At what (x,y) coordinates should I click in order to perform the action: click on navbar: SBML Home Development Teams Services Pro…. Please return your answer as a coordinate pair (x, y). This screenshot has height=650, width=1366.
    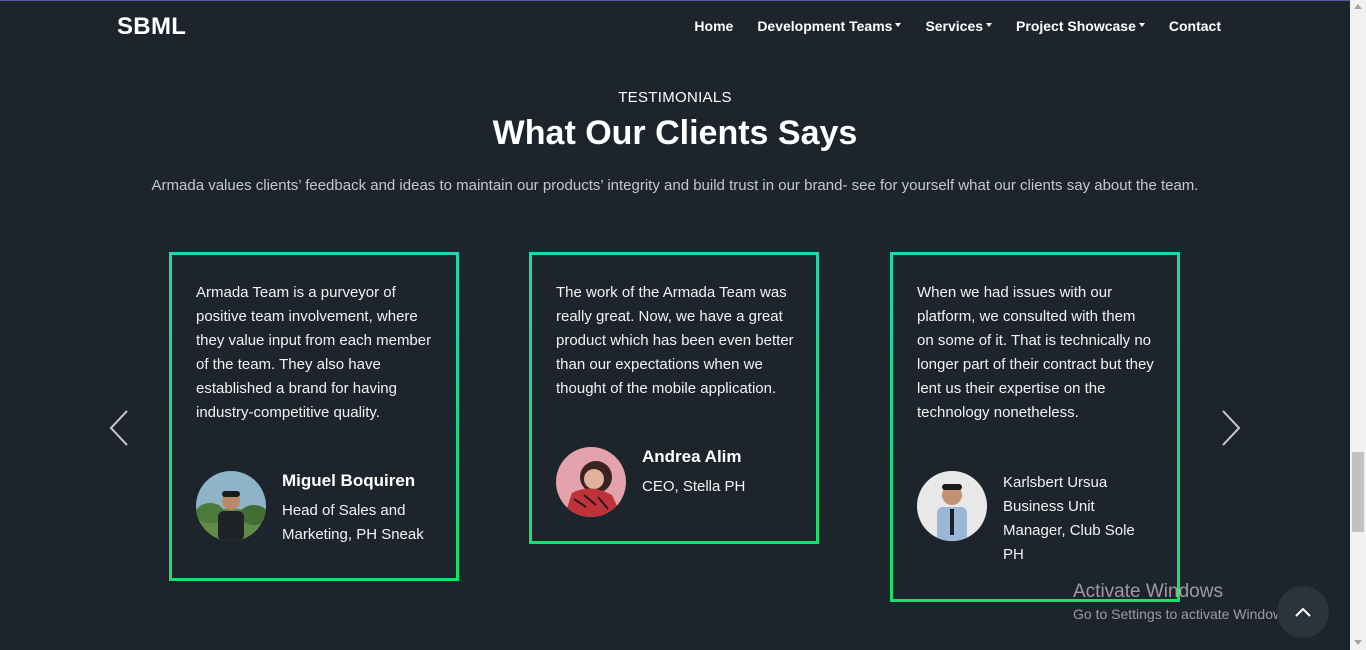
    Looking at the image, I should click on (675, 26).